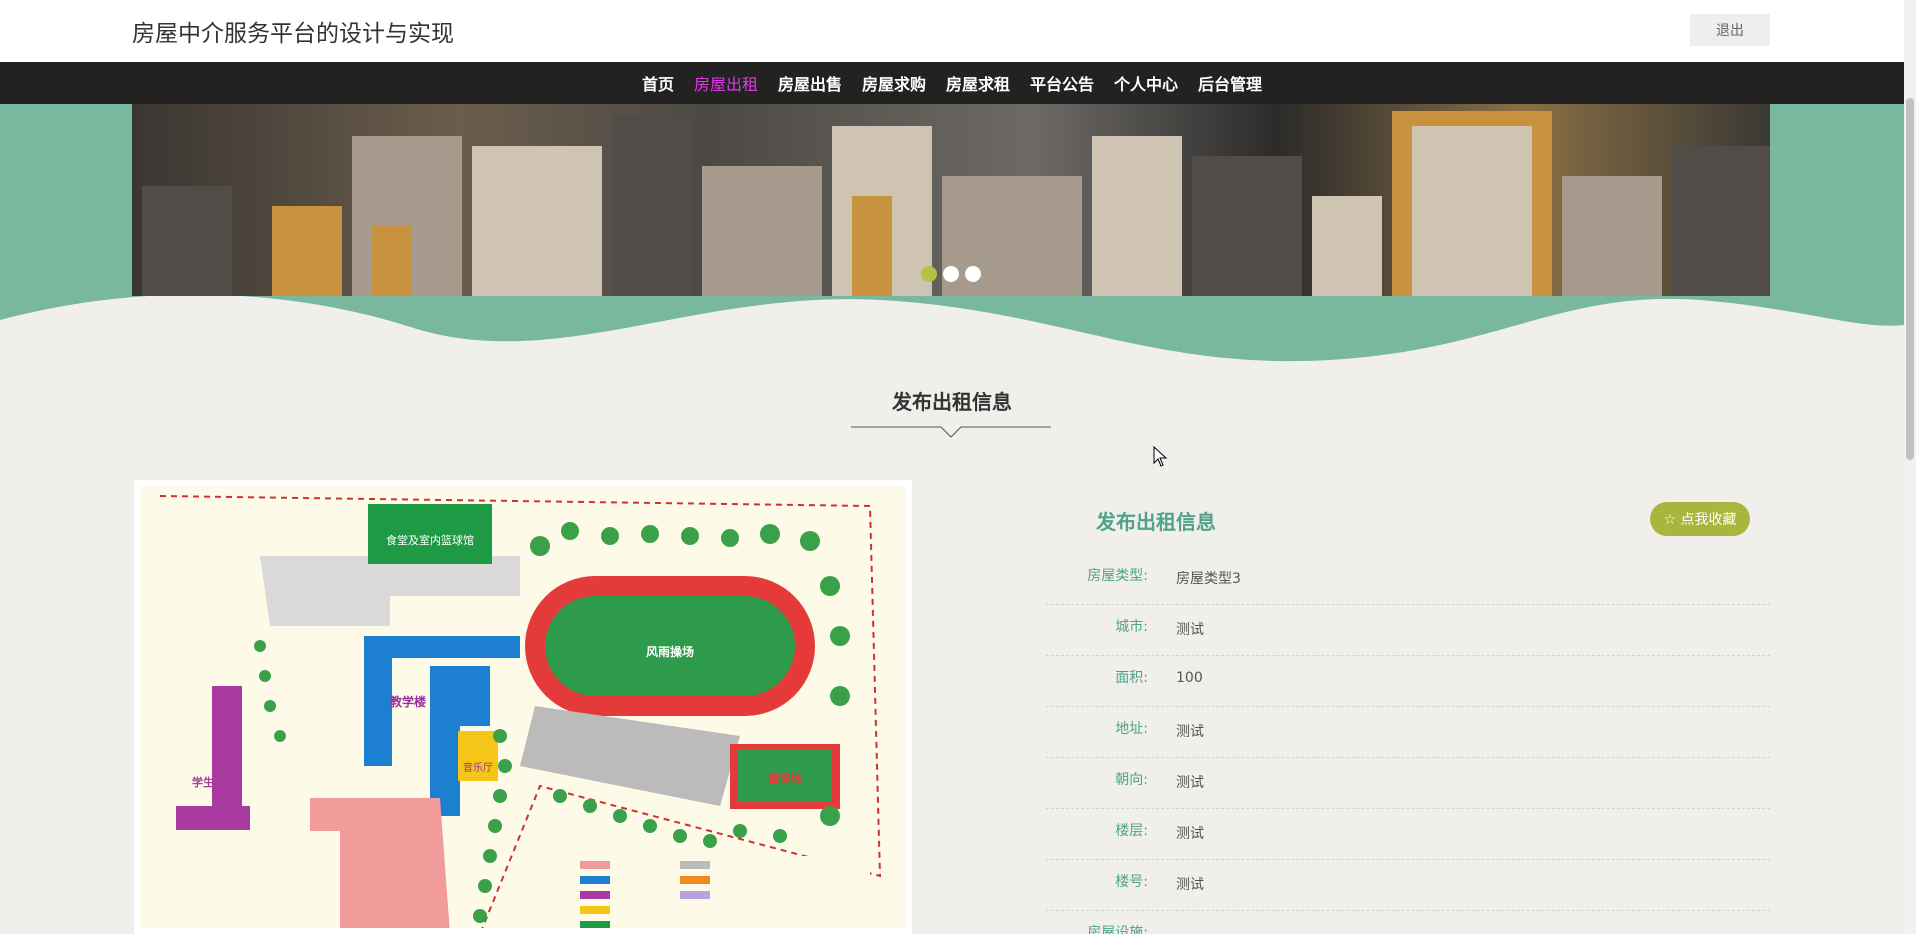 This screenshot has height=934, width=1916. I want to click on nav-item-2: 房屋出售, so click(810, 83).